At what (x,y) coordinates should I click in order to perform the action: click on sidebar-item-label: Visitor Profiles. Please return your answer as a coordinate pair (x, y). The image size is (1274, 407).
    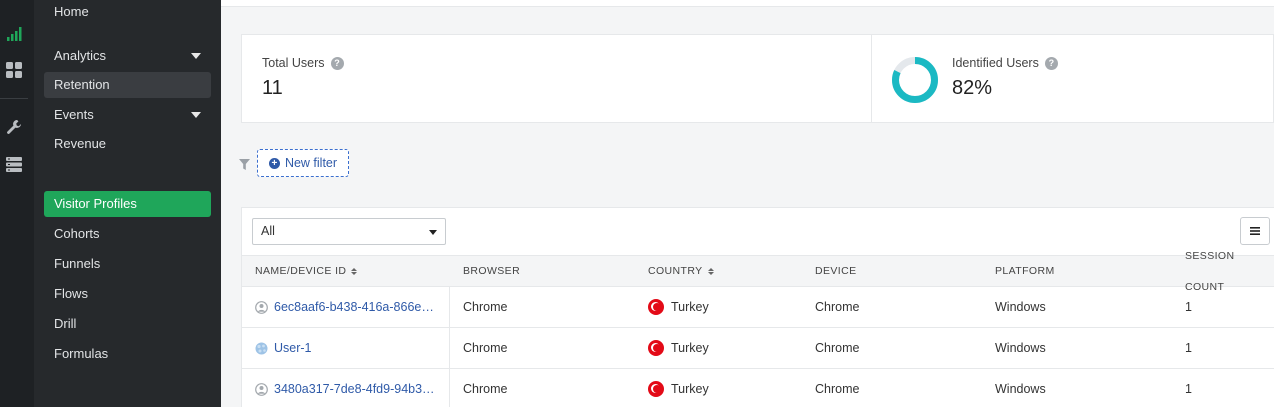
    Looking at the image, I should click on (95, 203).